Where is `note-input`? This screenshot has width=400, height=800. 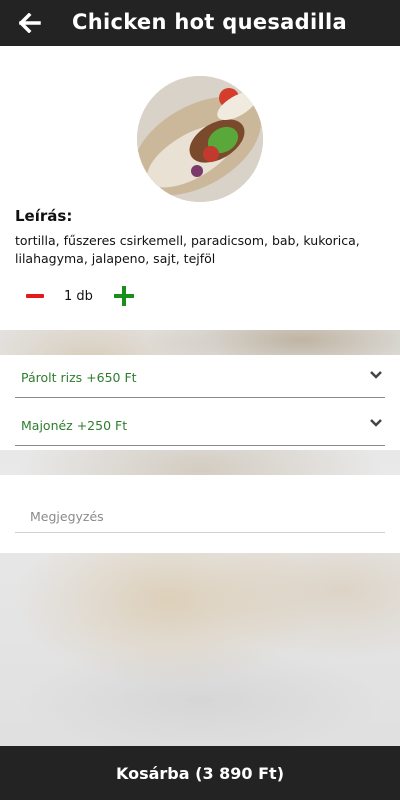 note-input is located at coordinates (200, 516).